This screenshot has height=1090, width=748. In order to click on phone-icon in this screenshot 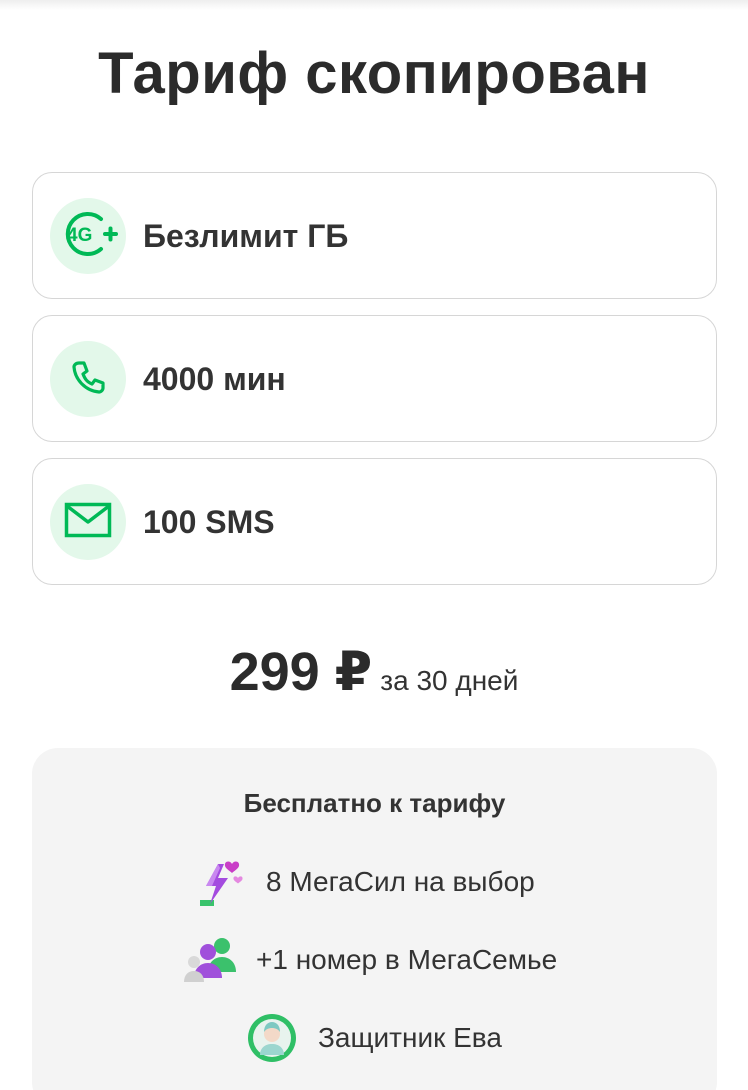, I will do `click(88, 379)`.